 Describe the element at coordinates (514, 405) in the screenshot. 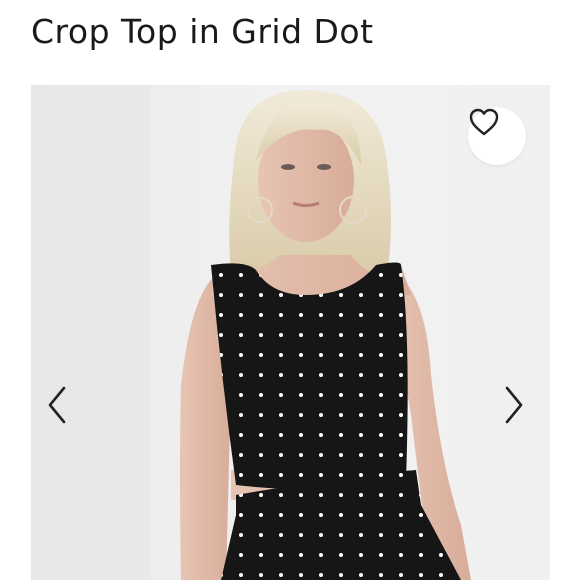

I see `chevron-right-icon` at that location.